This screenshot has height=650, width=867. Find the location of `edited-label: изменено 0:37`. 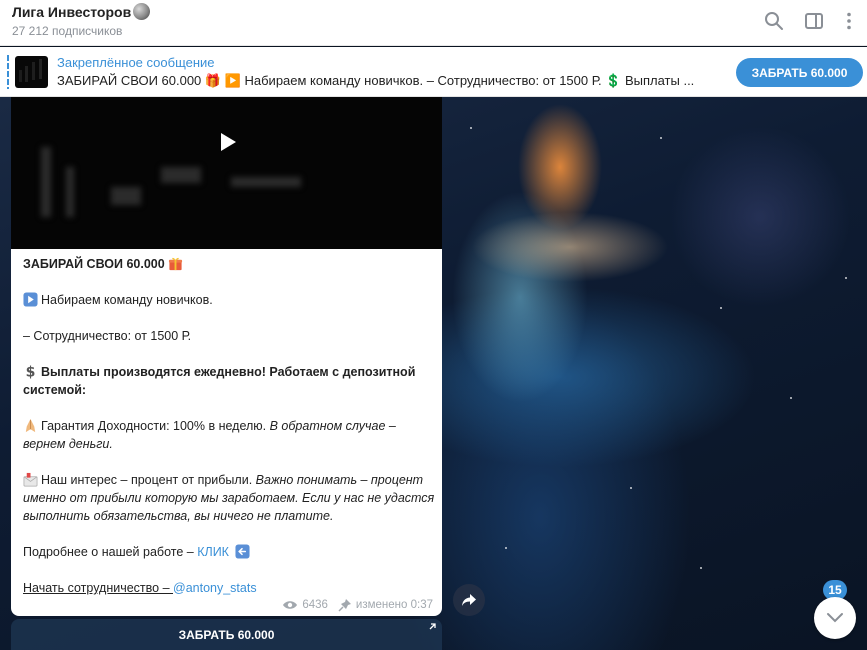

edited-label: изменено 0:37 is located at coordinates (394, 605).